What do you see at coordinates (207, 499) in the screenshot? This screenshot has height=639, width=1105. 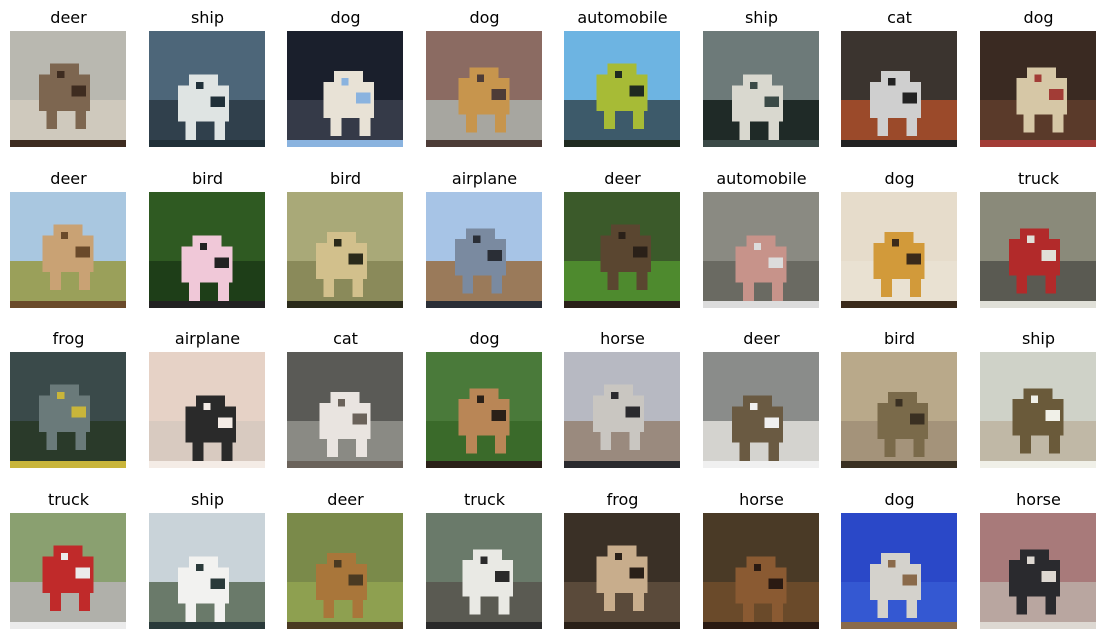 I see `image-class-label: ship` at bounding box center [207, 499].